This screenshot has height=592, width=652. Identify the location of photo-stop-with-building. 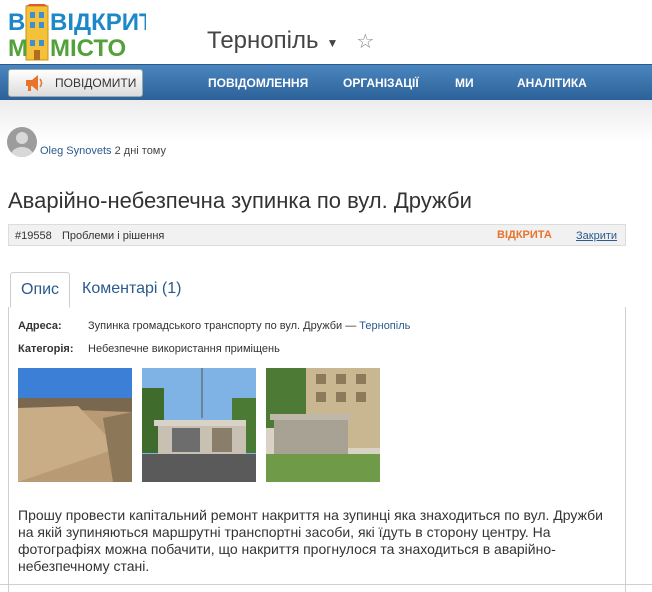
(323, 425).